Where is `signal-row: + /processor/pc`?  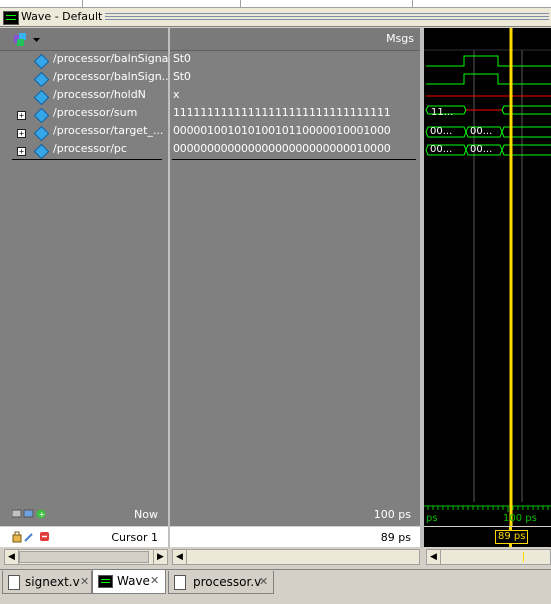 signal-row: + /processor/pc is located at coordinates (84, 151).